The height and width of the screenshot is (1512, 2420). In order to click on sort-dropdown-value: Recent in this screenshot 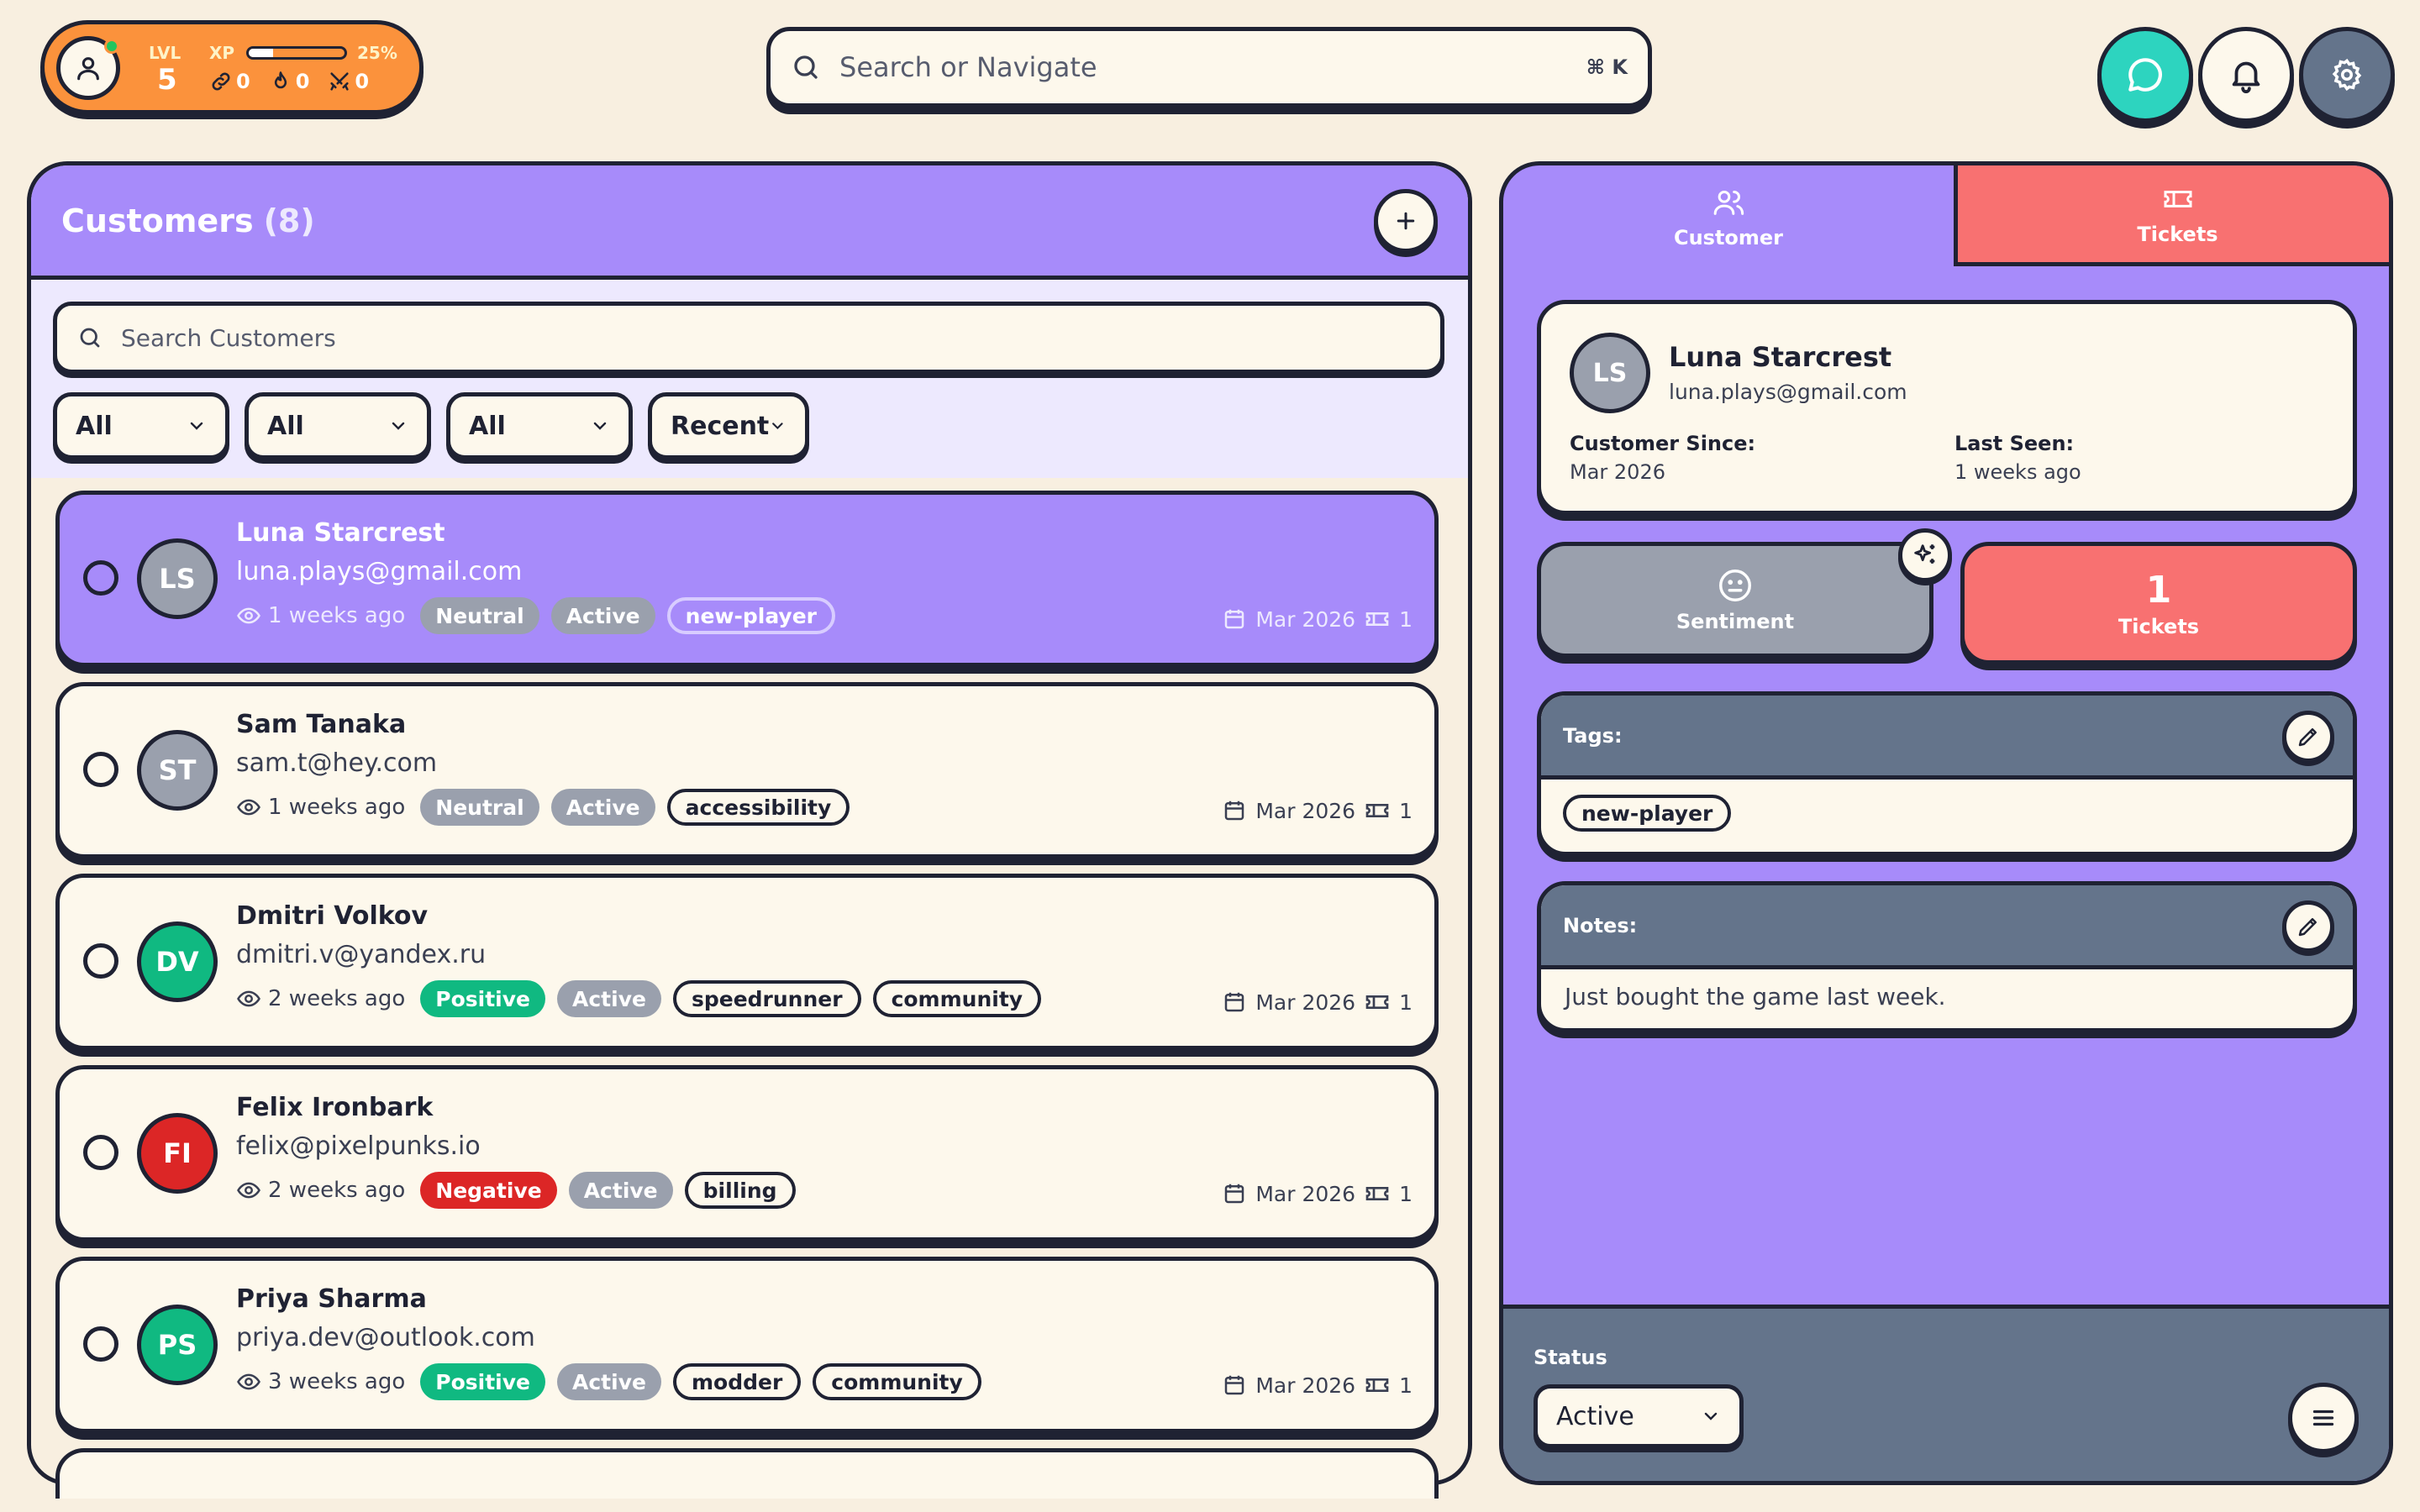, I will do `click(720, 426)`.